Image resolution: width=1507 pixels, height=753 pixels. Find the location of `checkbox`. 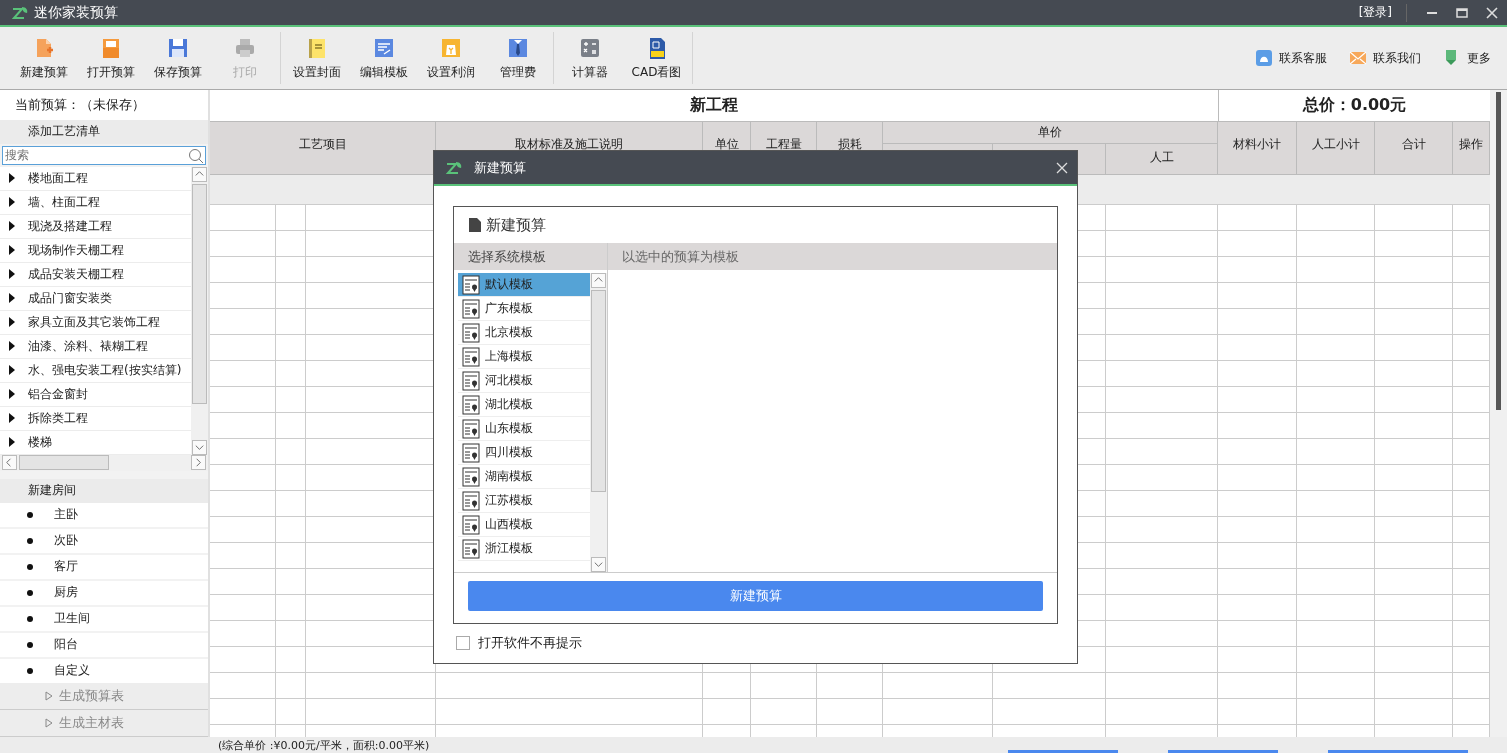

checkbox is located at coordinates (463, 643).